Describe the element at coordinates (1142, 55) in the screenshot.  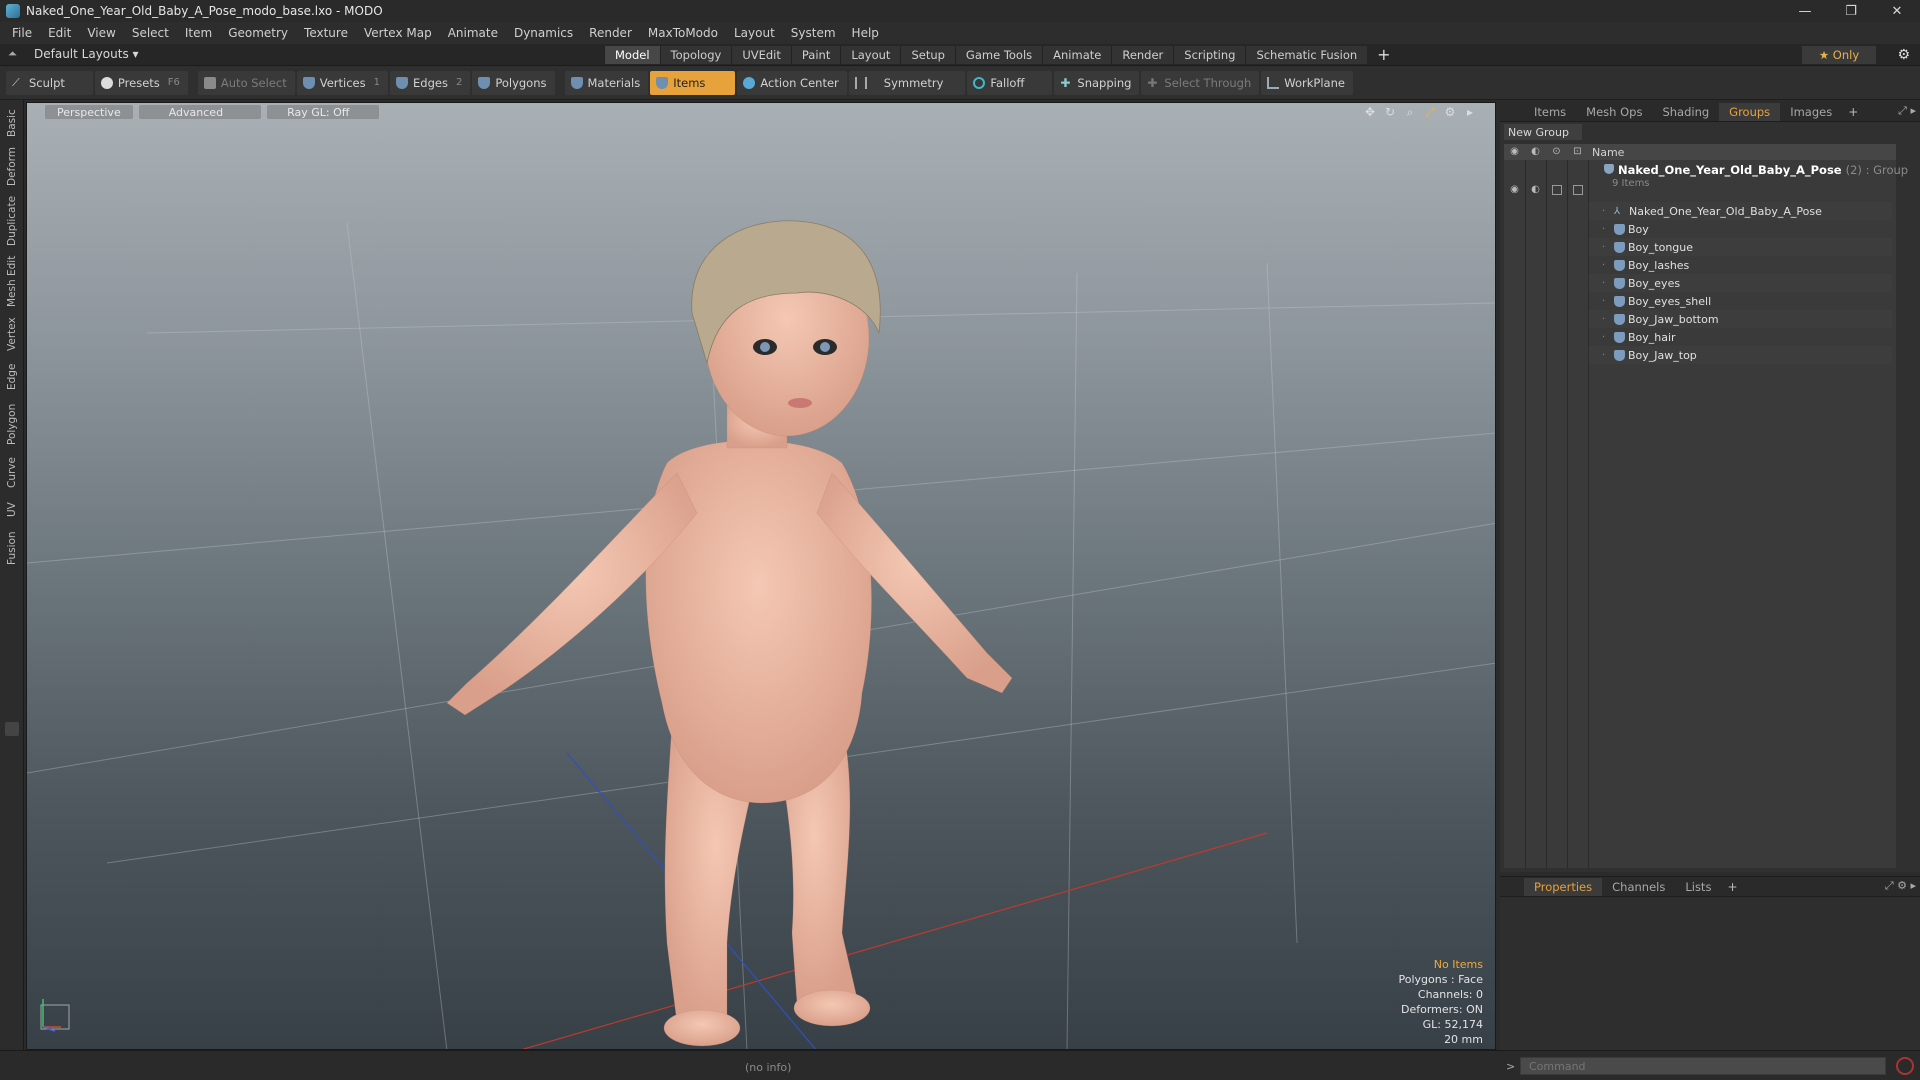
I see `tab-render: Render` at that location.